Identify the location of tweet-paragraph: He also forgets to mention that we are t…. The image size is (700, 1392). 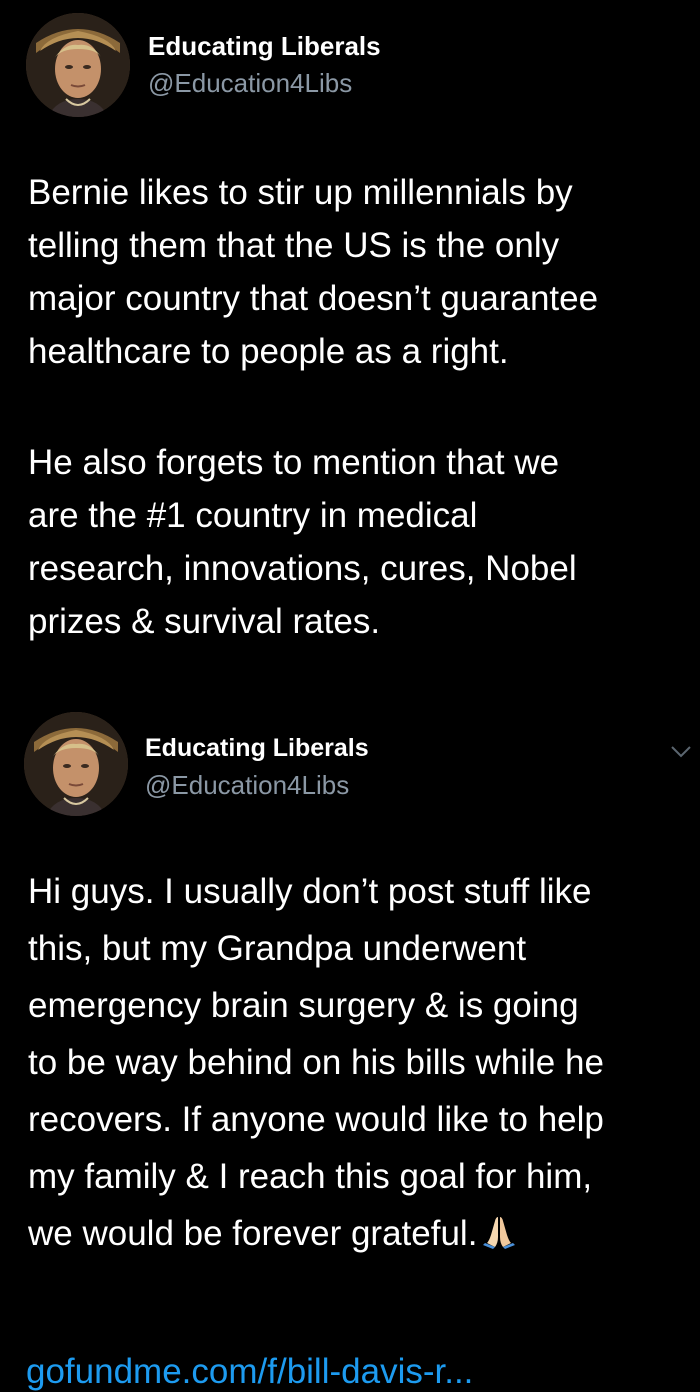
(364, 542).